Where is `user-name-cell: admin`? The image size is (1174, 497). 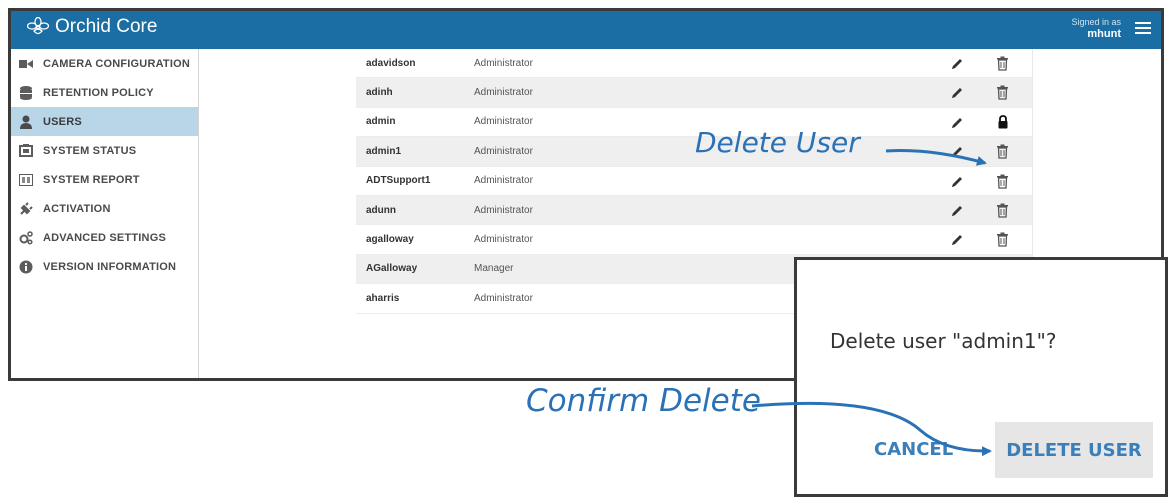 user-name-cell: admin is located at coordinates (381, 122).